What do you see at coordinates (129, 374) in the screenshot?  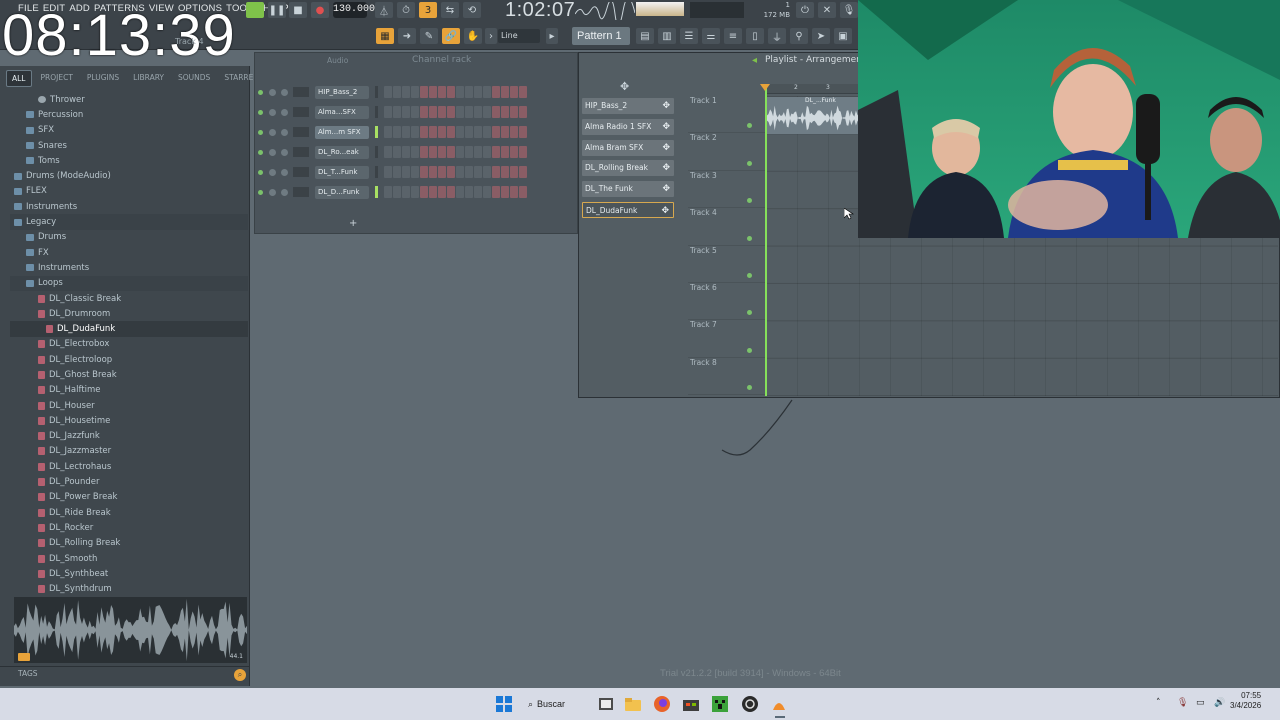 I see `browser-file-item: DL_Ghost Break` at bounding box center [129, 374].